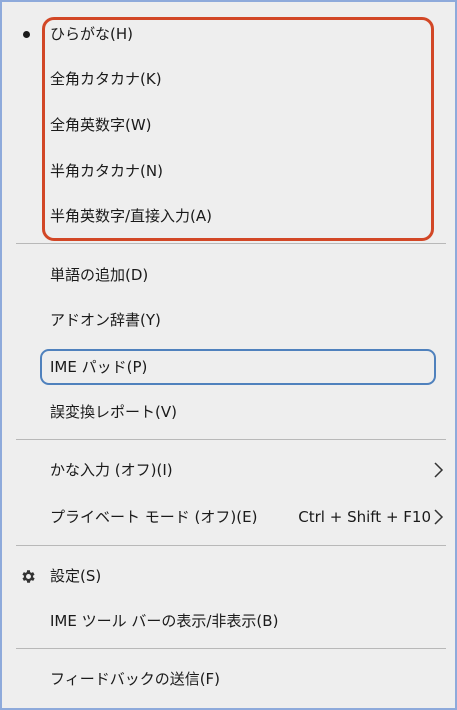 The height and width of the screenshot is (710, 457). Describe the element at coordinates (164, 621) in the screenshot. I see `menu-item-label: IME ツール バーの表示/非表示(B)` at that location.